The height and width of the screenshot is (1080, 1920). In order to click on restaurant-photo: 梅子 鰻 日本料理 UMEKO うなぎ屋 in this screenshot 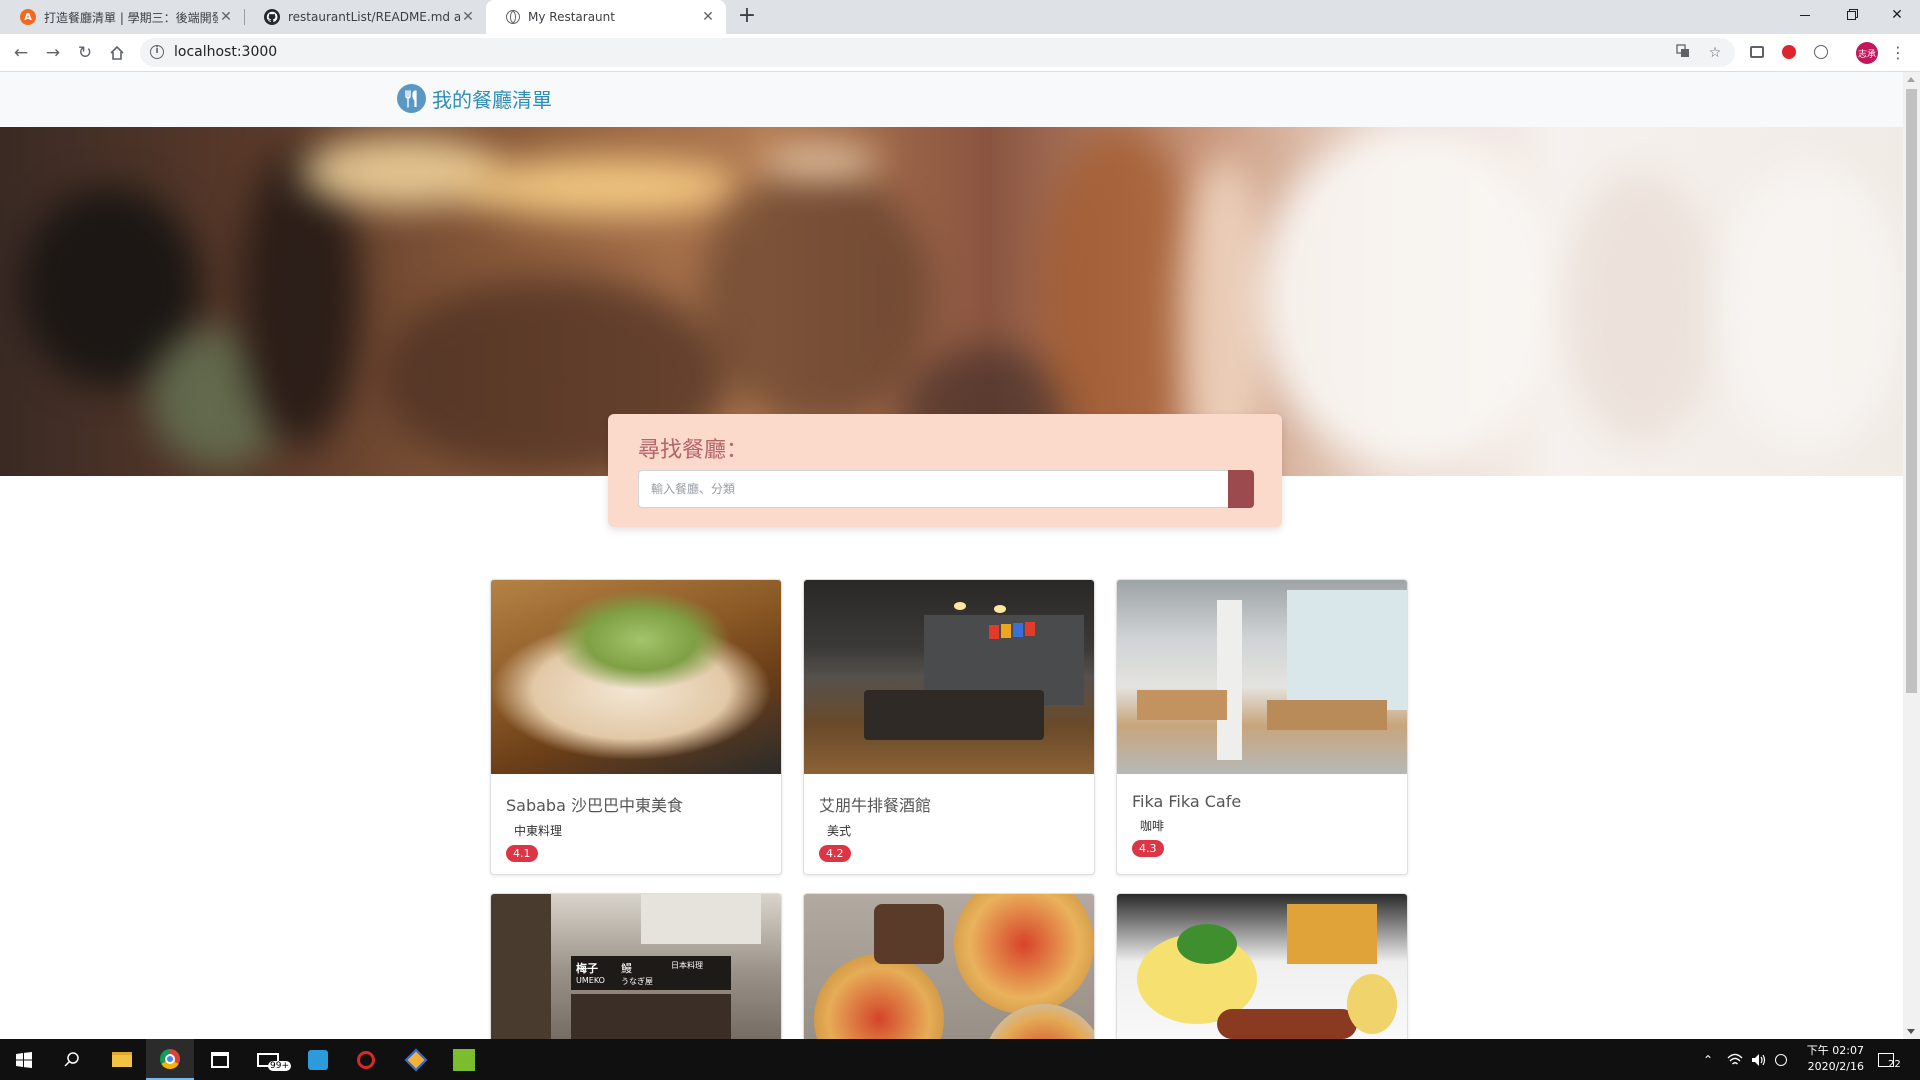, I will do `click(636, 966)`.